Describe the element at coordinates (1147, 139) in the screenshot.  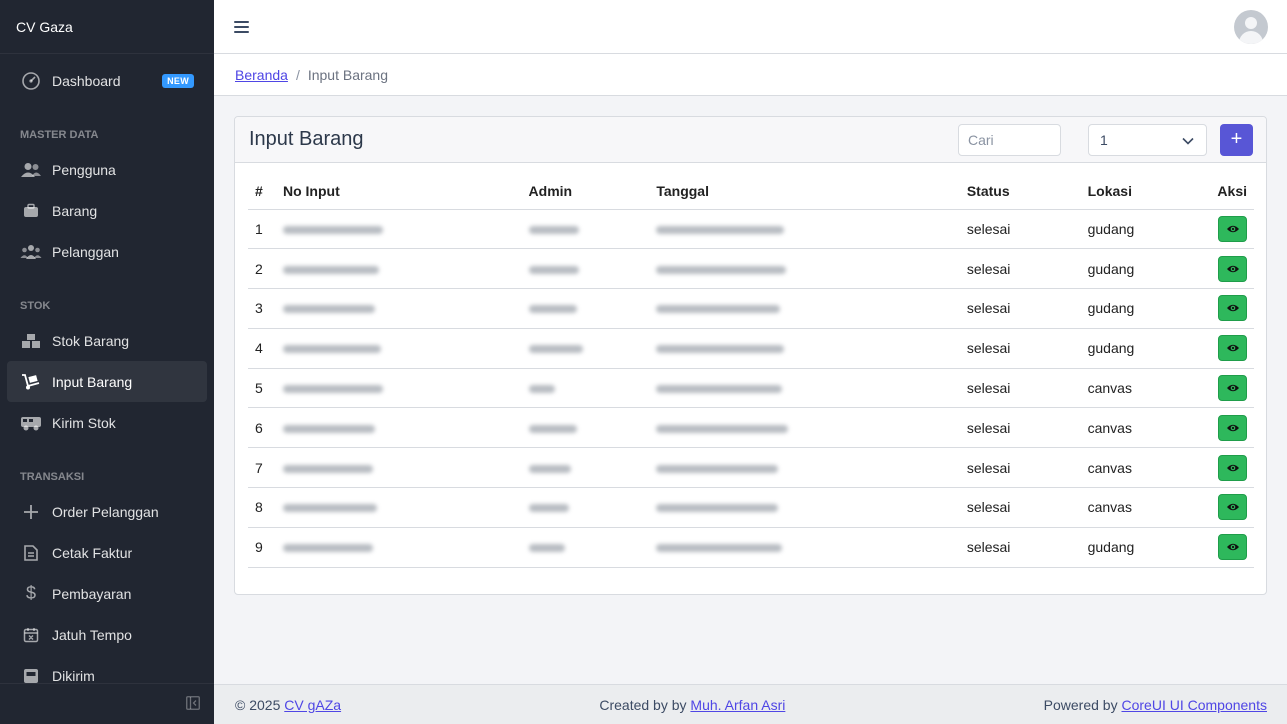
I see `page-size-select: 1` at that location.